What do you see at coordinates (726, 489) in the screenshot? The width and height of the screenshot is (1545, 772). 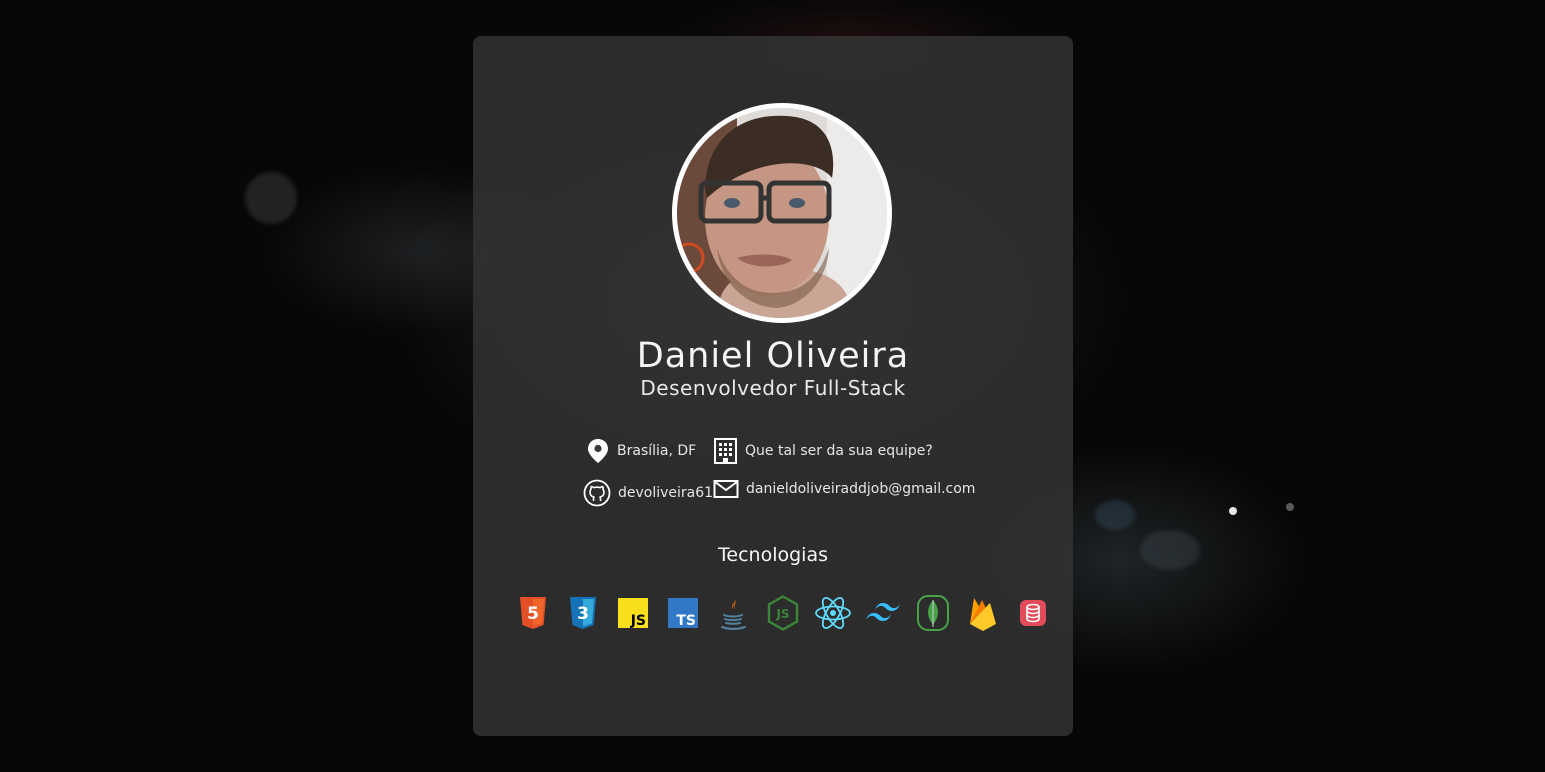 I see `envelope-icon` at bounding box center [726, 489].